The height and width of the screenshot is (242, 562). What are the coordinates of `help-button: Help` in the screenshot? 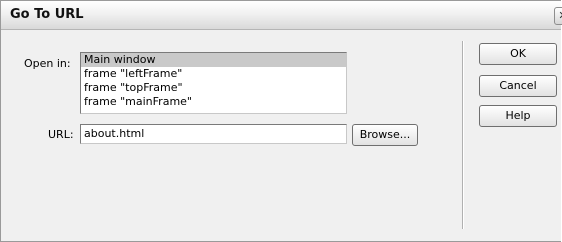 It's located at (518, 116).